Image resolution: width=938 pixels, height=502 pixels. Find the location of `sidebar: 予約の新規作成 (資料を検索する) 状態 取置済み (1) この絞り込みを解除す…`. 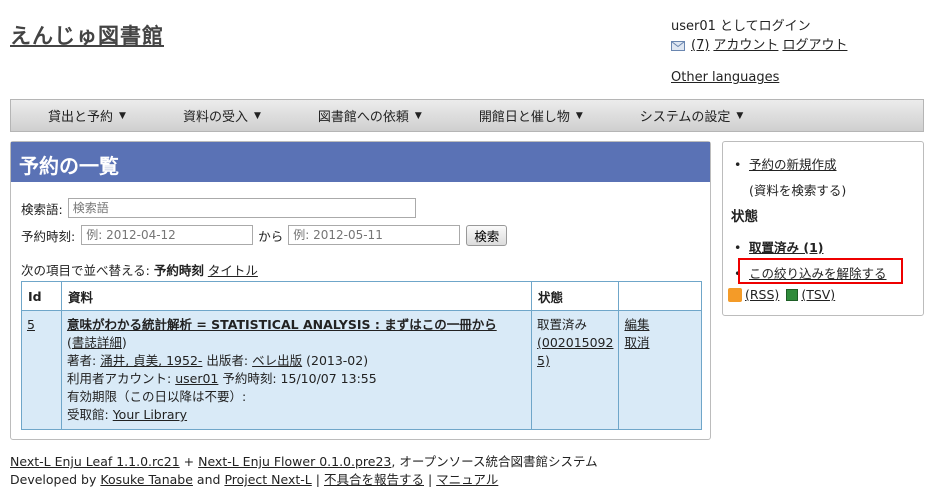

sidebar: 予約の新規作成 (資料を検索する) 状態 取置済み (1) この絞り込みを解除す… is located at coordinates (823, 228).